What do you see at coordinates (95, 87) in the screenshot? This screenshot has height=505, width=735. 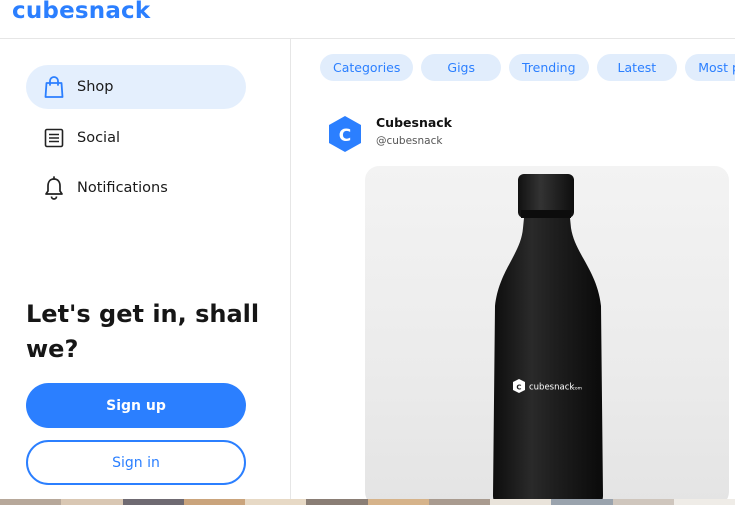 I see `sidebar-item-label: Shop` at bounding box center [95, 87].